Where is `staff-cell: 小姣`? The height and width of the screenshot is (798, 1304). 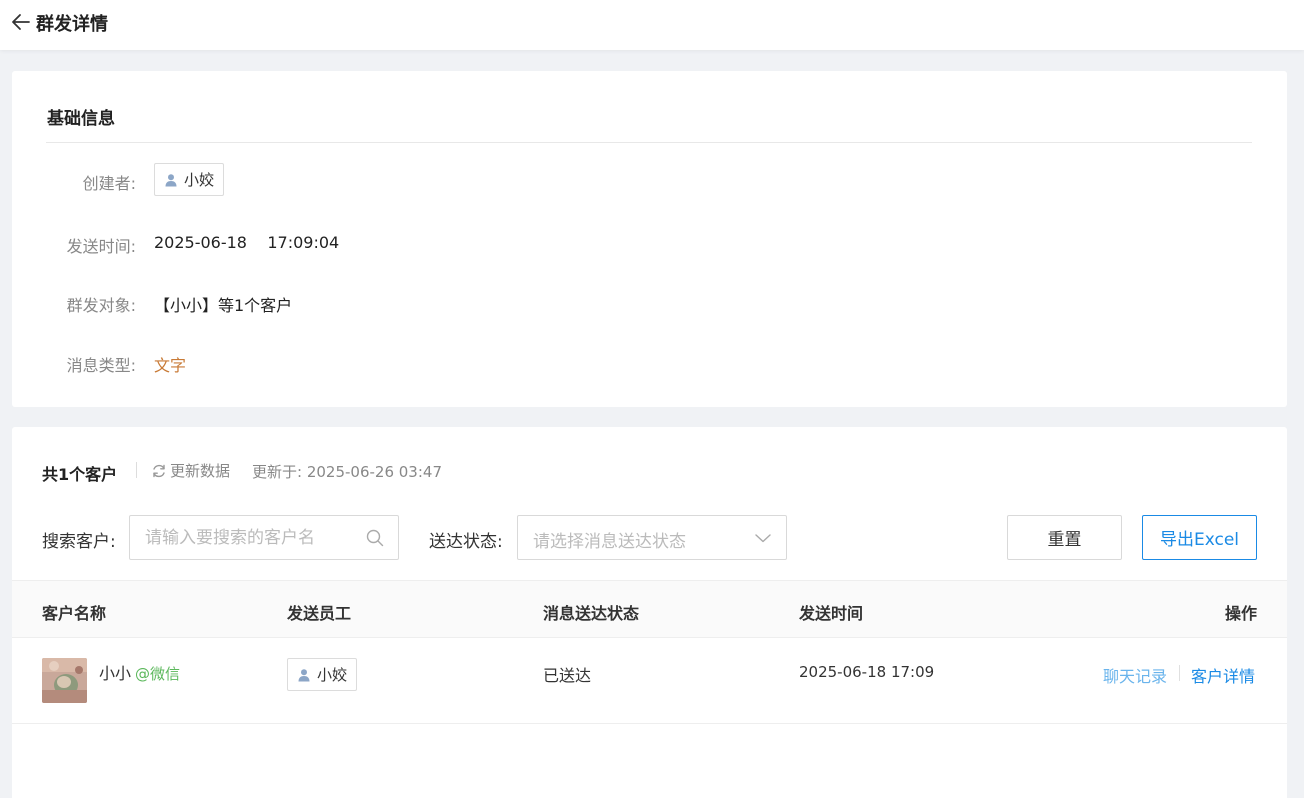
staff-cell: 小姣 is located at coordinates (322, 674).